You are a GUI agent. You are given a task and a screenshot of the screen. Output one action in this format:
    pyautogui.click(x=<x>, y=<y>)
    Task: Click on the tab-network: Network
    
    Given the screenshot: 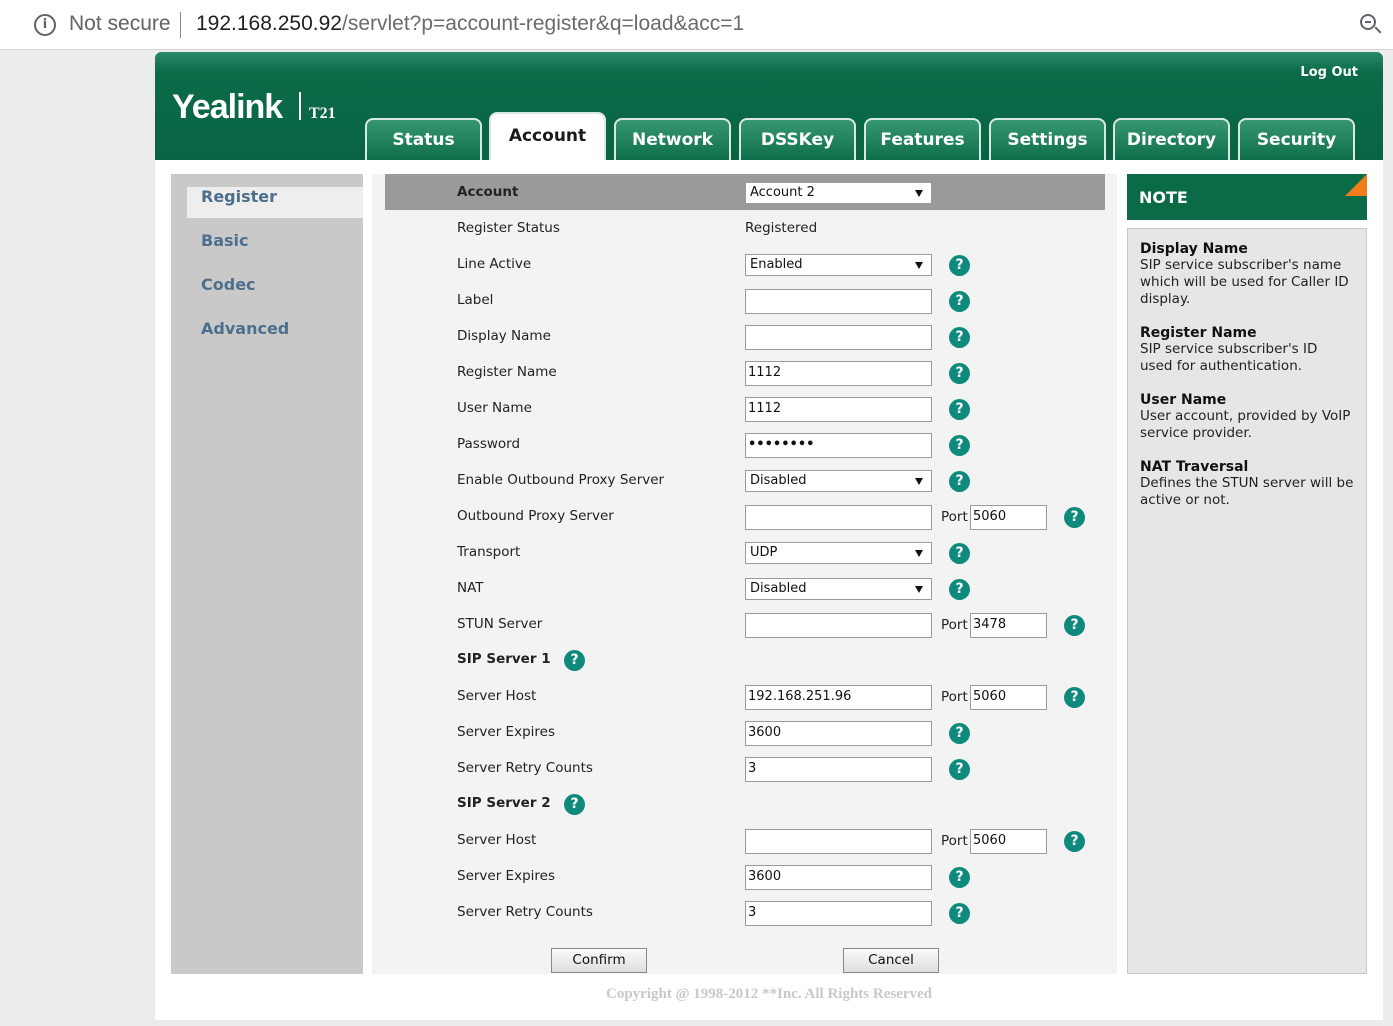 What is the action you would take?
    pyautogui.click(x=672, y=139)
    